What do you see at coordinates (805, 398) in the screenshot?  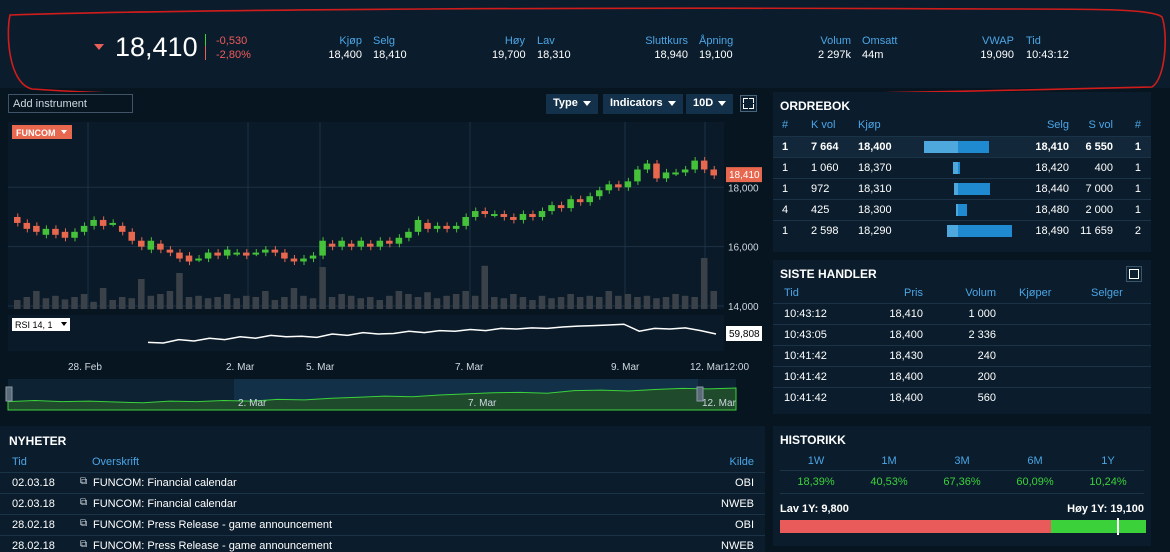 I see `trade-time: 10:41:42` at bounding box center [805, 398].